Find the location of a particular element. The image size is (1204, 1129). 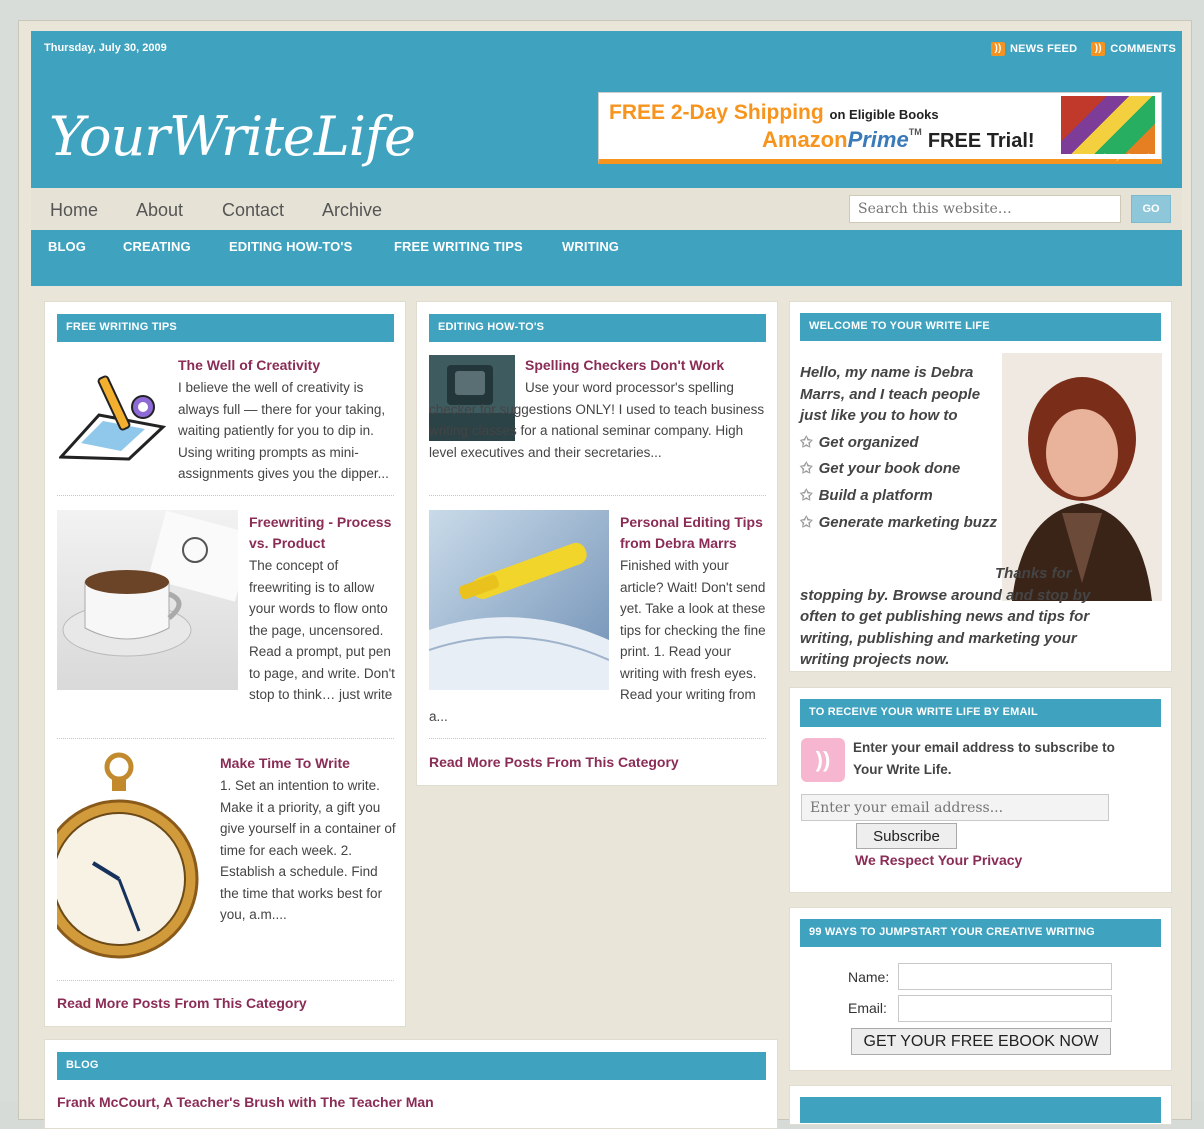

ad-line2: AmazonPrimeTM FREE Trial! is located at coordinates (898, 140).